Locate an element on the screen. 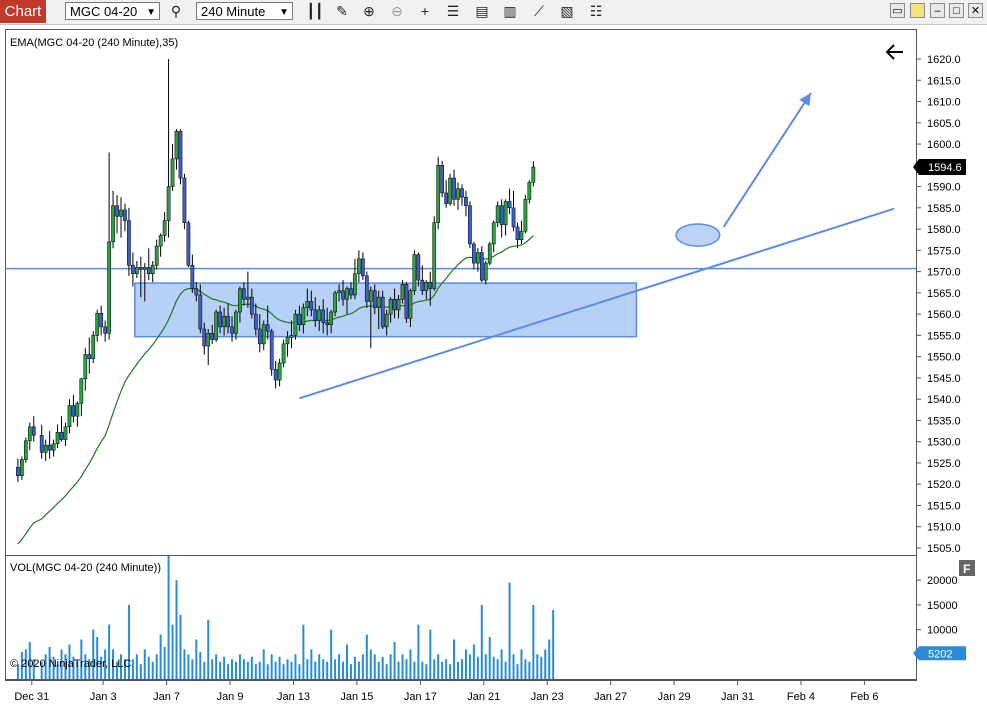 Image resolution: width=987 pixels, height=705 pixels. time-tick-label: Jan 7 is located at coordinates (166, 697).